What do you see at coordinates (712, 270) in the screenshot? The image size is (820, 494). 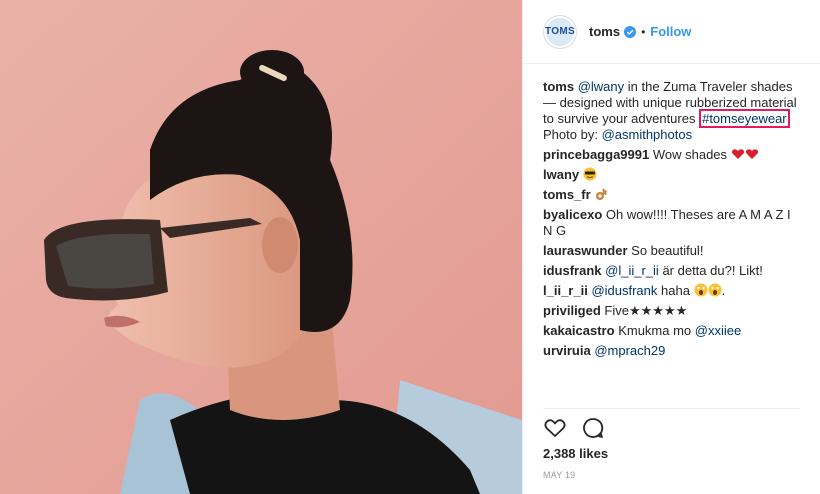 I see `comment-text: är detta du?! Likt!` at bounding box center [712, 270].